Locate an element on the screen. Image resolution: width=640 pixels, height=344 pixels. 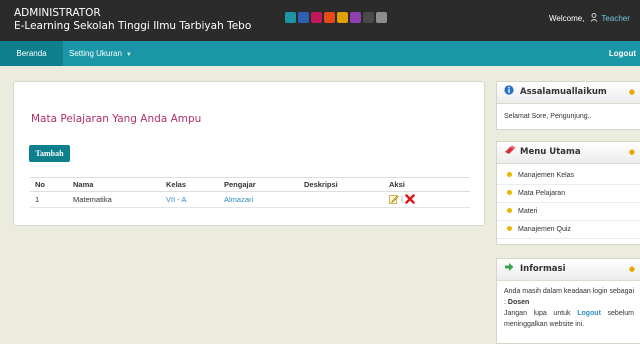
cell-deskripsi is located at coordinates (341, 199).